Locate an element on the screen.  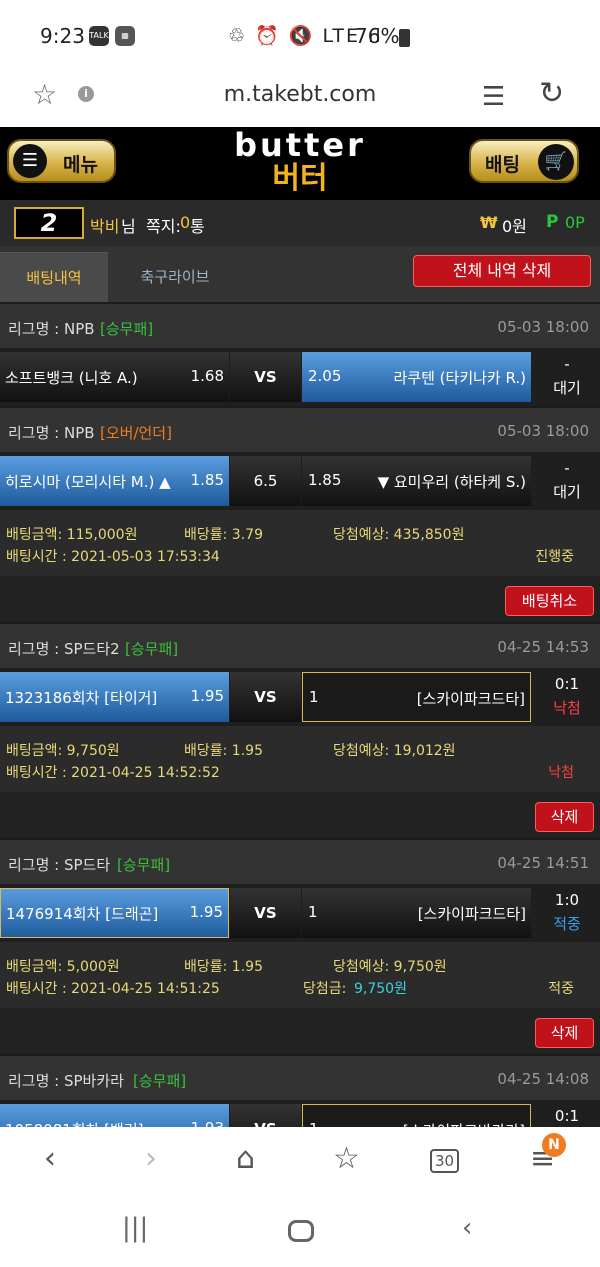
bet-state: 낙첨 is located at coordinates (561, 773).